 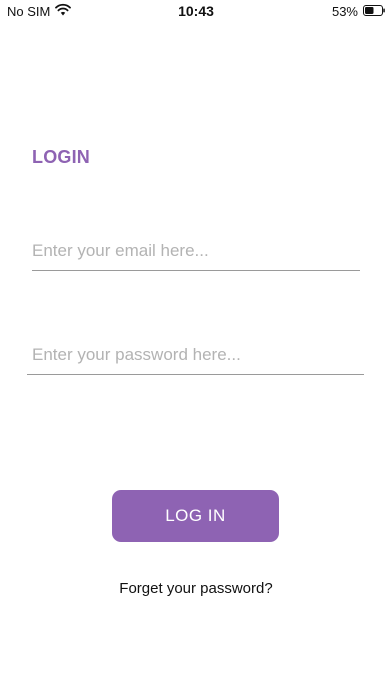 What do you see at coordinates (195, 251) in the screenshot?
I see `email-field` at bounding box center [195, 251].